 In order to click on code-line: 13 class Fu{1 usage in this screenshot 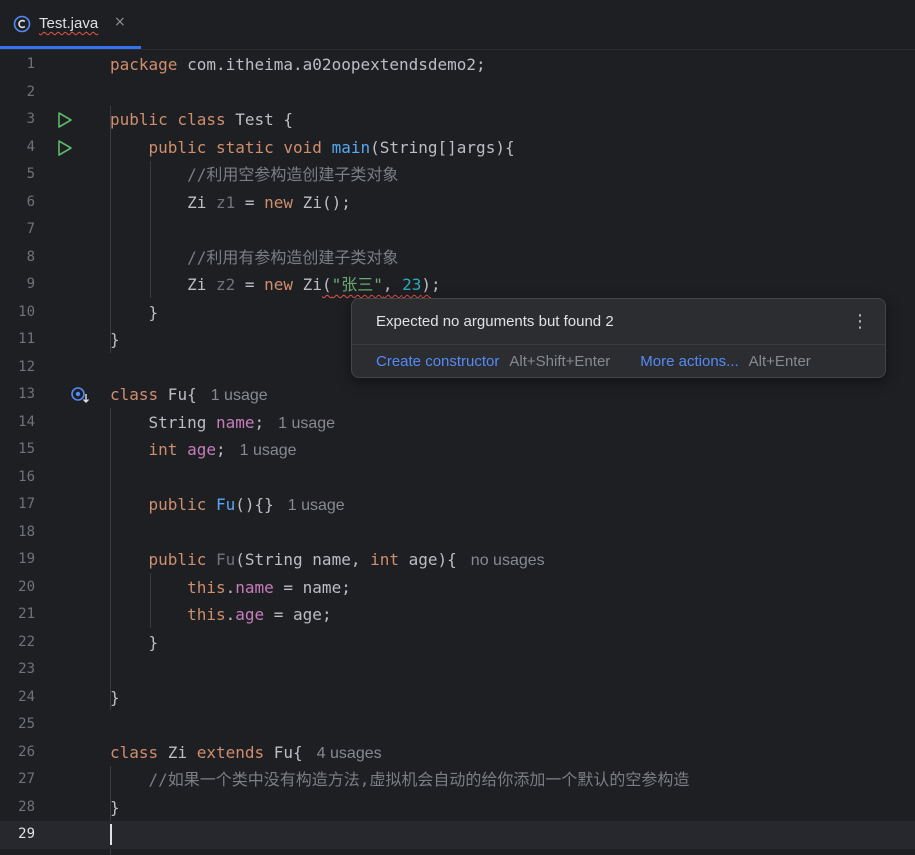, I will do `click(457, 395)`.